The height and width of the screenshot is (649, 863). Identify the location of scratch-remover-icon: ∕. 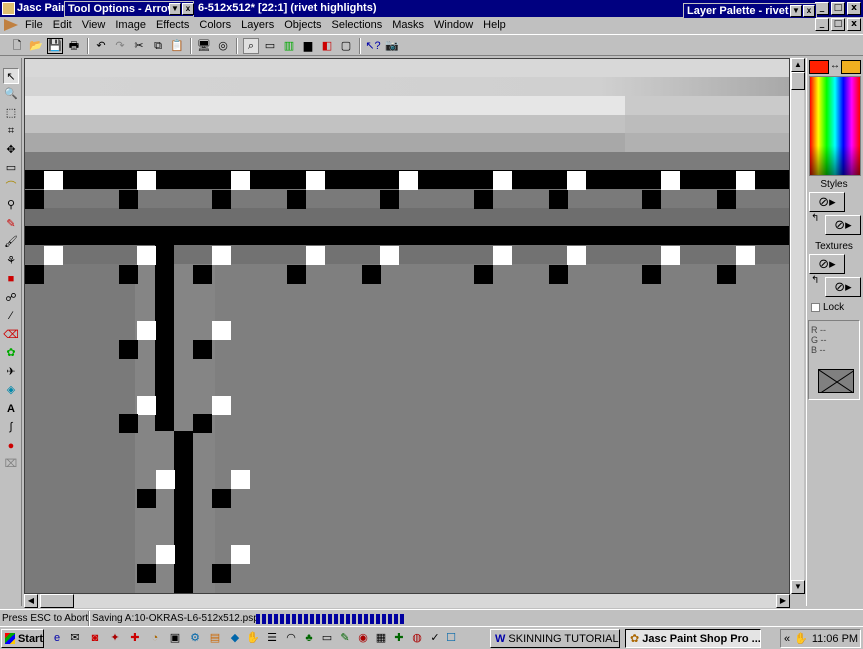
(11, 316).